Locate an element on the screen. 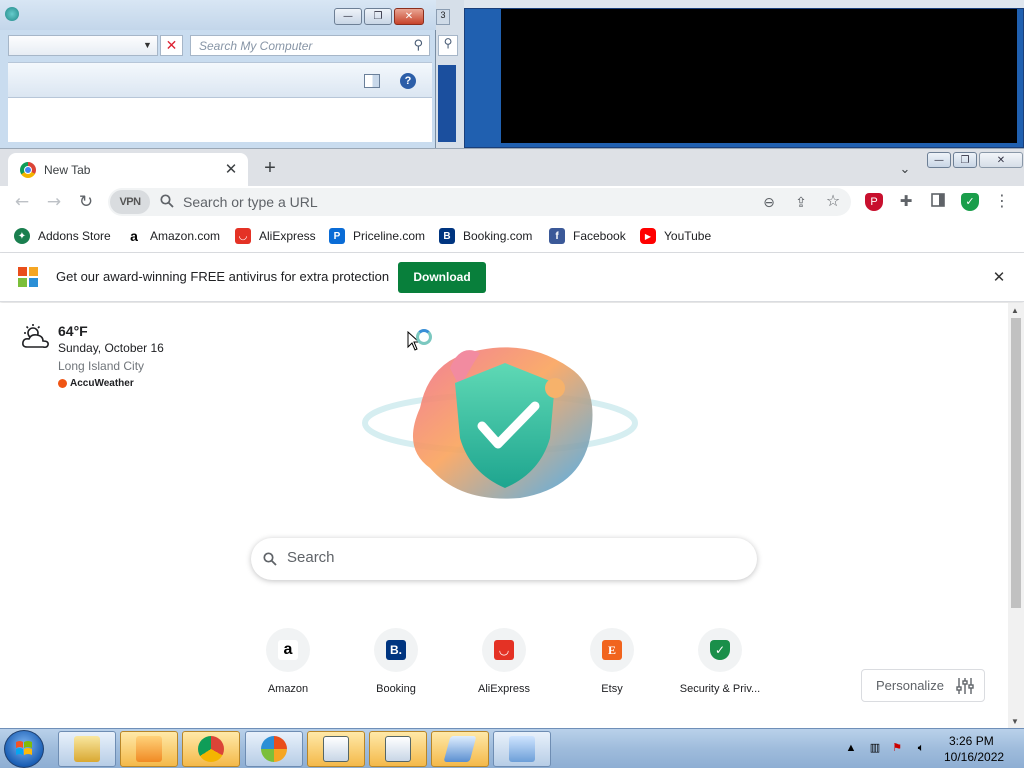 This screenshot has height=768, width=1024. zoom-icon: ⊖ is located at coordinates (769, 202).